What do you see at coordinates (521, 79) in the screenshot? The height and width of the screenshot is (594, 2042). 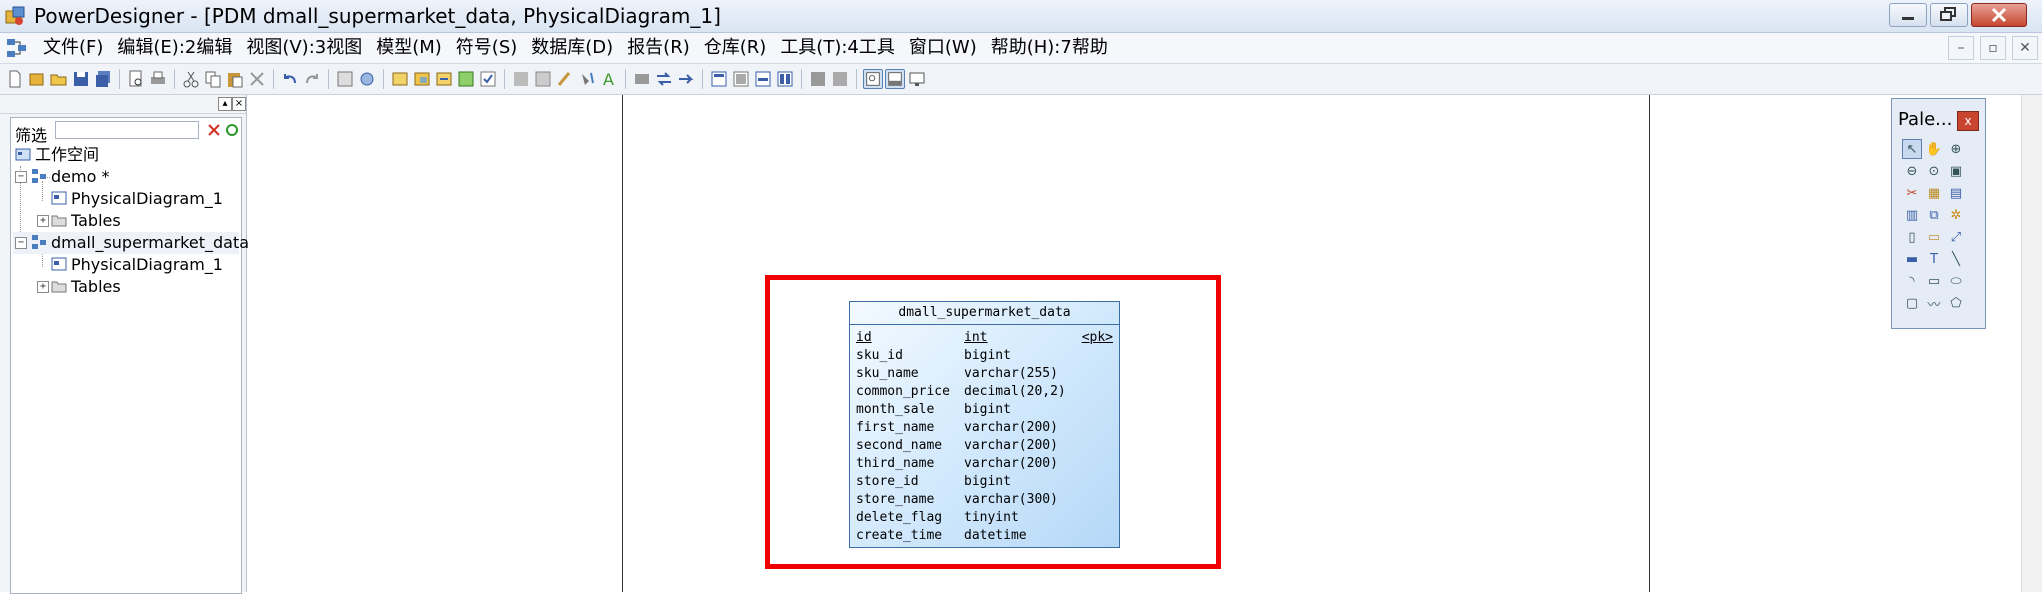 I see `group-icon` at bounding box center [521, 79].